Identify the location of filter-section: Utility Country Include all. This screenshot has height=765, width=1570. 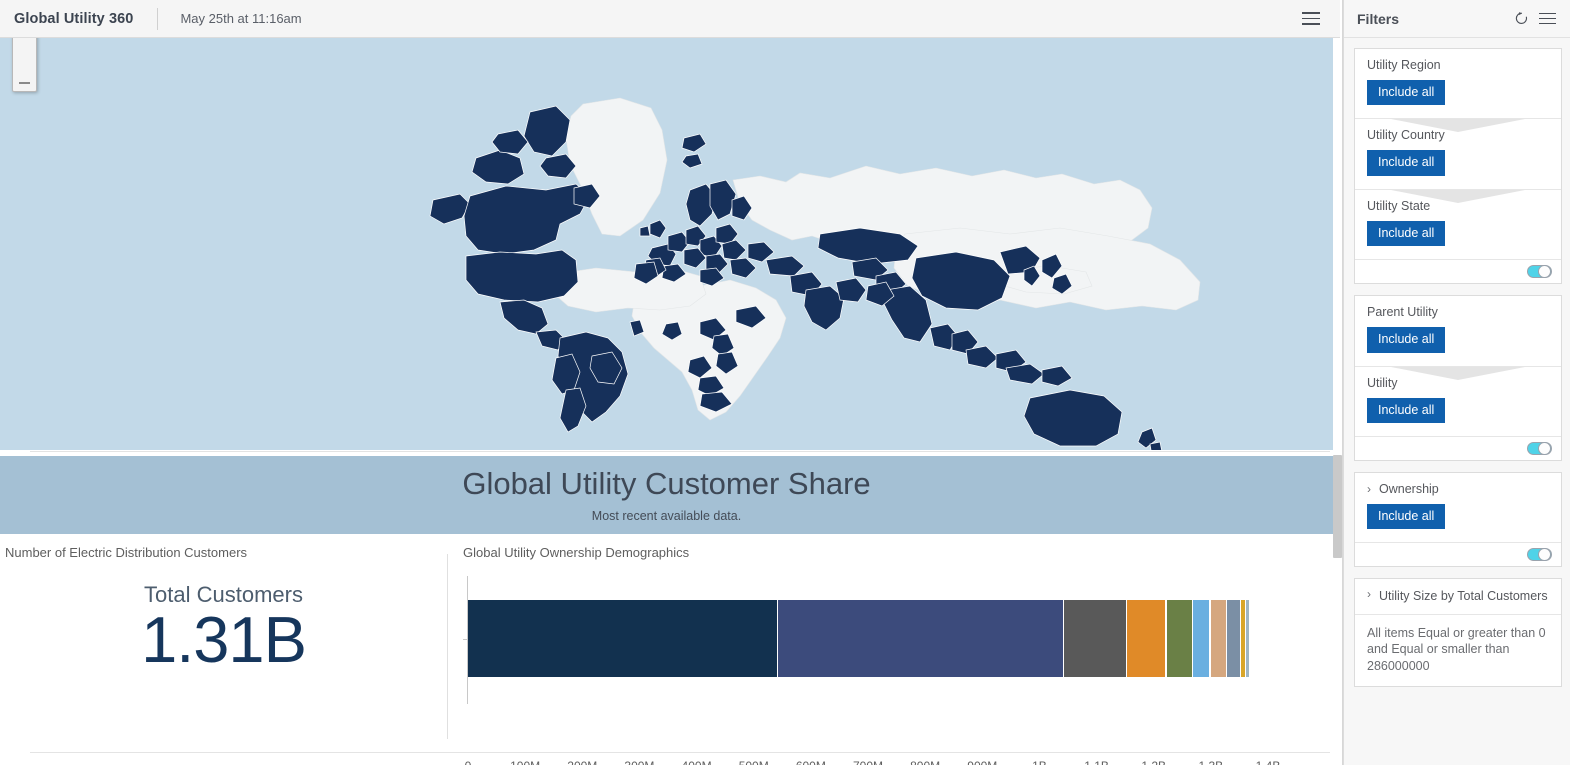
(1458, 153).